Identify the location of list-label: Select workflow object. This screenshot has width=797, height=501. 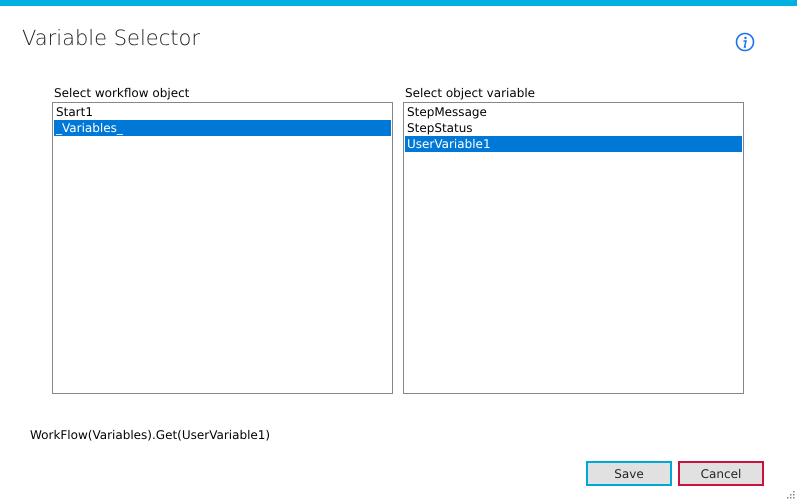
(122, 93).